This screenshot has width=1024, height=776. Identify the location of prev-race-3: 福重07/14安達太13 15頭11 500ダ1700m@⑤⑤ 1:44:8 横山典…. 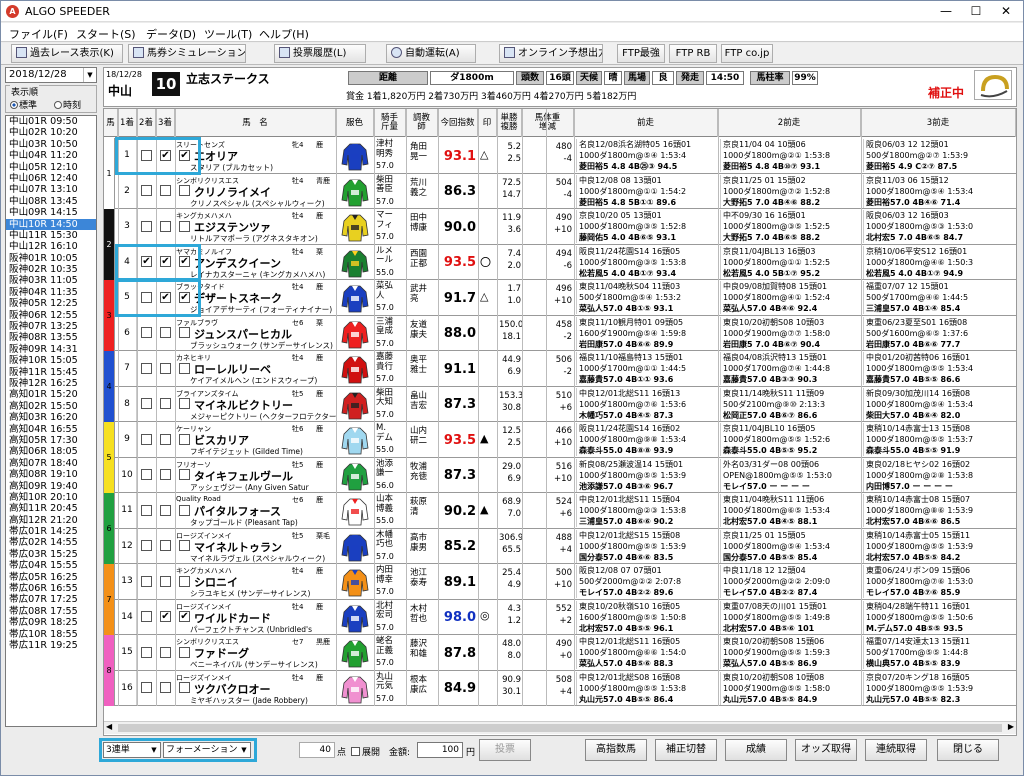
(933, 652).